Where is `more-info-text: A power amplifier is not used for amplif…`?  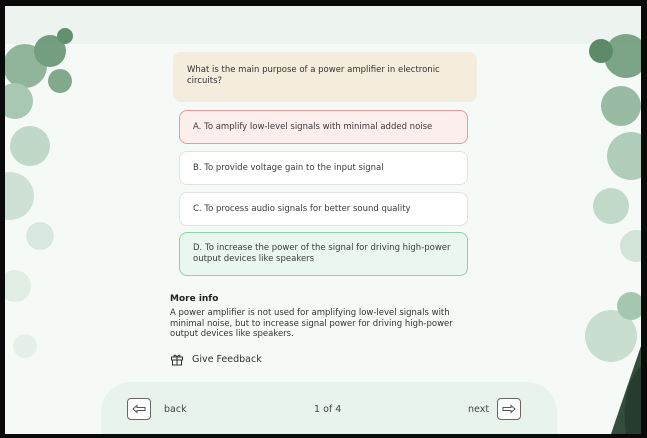
more-info-text: A power amplifier is not used for amplif… is located at coordinates (311, 323).